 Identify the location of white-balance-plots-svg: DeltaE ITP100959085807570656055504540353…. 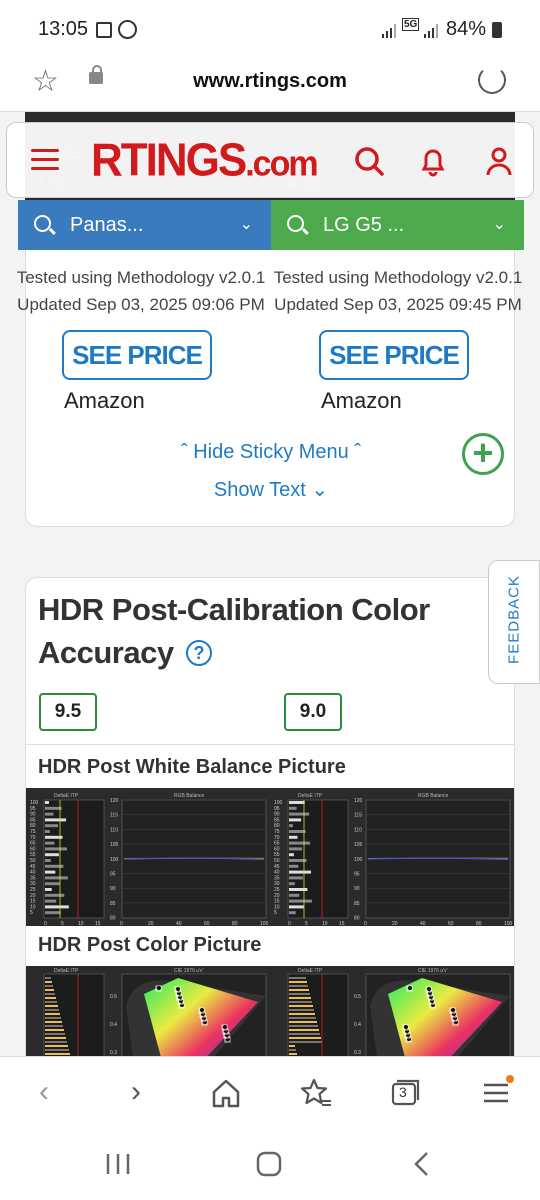
(271, 860).